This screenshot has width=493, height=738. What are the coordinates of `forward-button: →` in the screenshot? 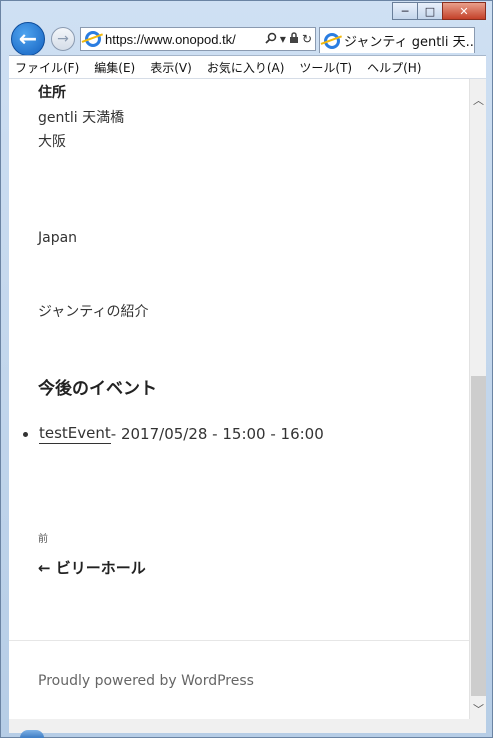 It's located at (63, 39).